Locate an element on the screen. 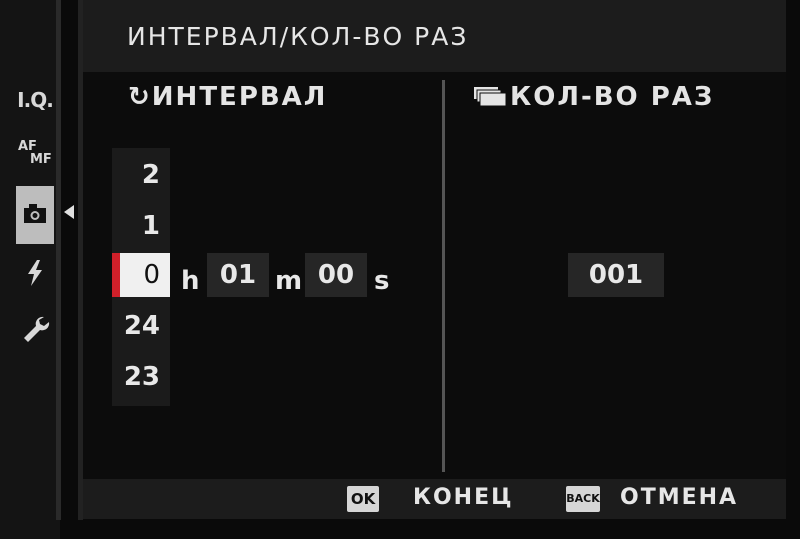 This screenshot has width=800, height=539. sidebar-item-afmf: AF MF is located at coordinates (37, 153).